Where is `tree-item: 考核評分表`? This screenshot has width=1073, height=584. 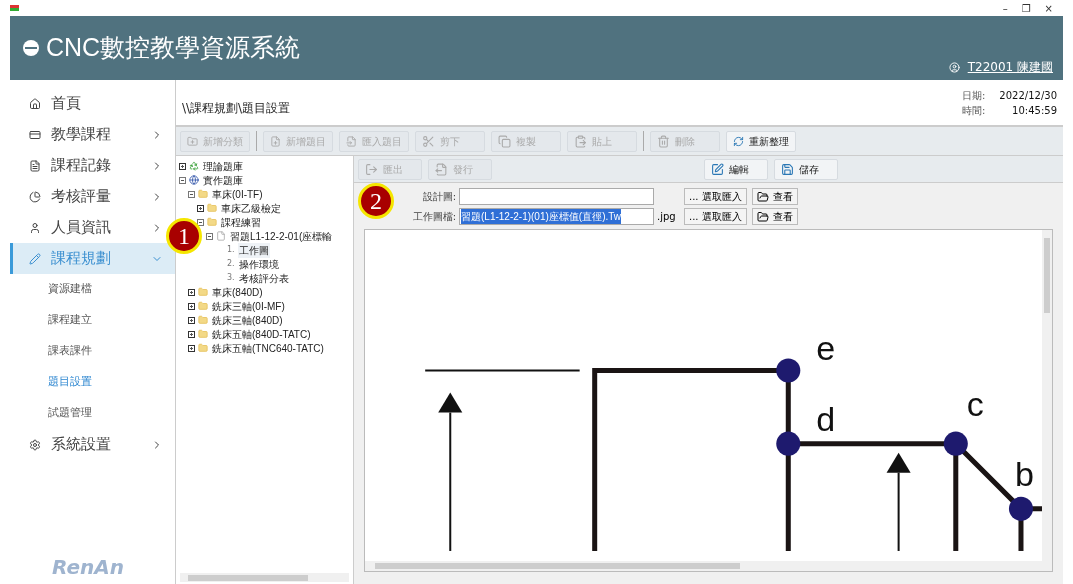 tree-item: 考核評分表 is located at coordinates (263, 278).